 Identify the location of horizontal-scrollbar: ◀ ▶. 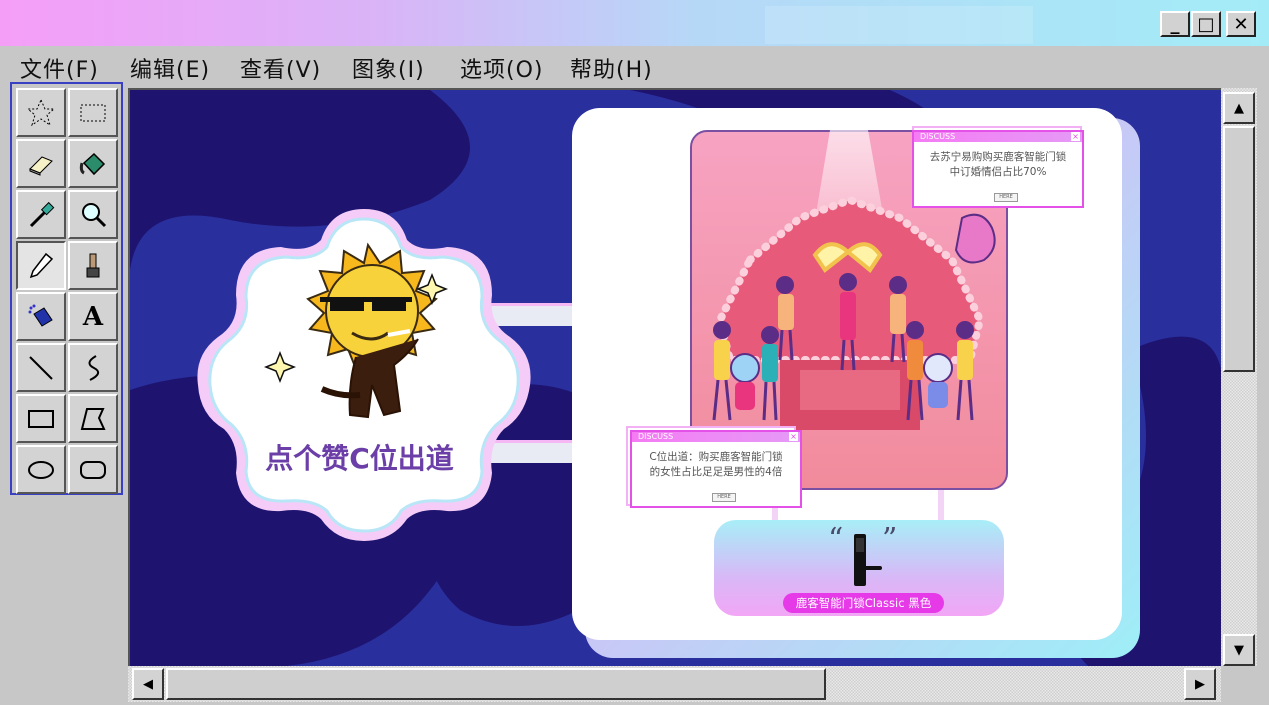
(674, 684).